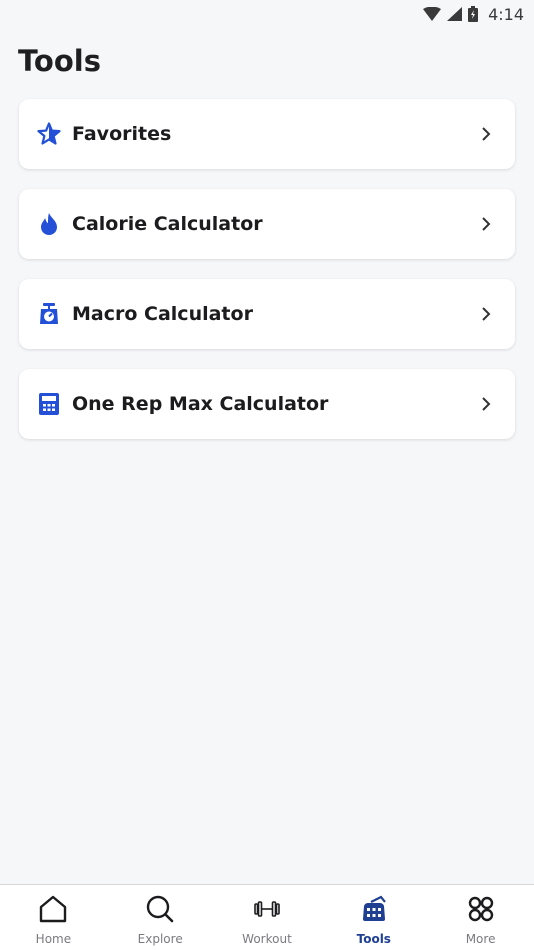 This screenshot has height=950, width=534. I want to click on nav-item-tools: Tools, so click(374, 919).